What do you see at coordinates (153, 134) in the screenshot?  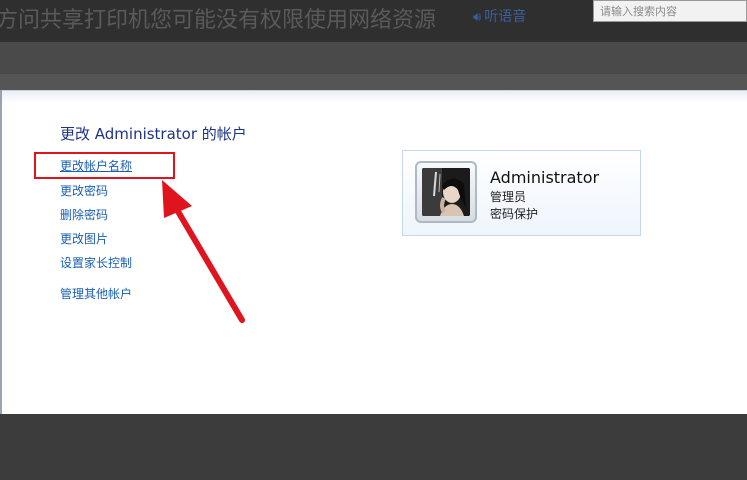 I see `panel-title: 更改 Administrator 的帐户` at bounding box center [153, 134].